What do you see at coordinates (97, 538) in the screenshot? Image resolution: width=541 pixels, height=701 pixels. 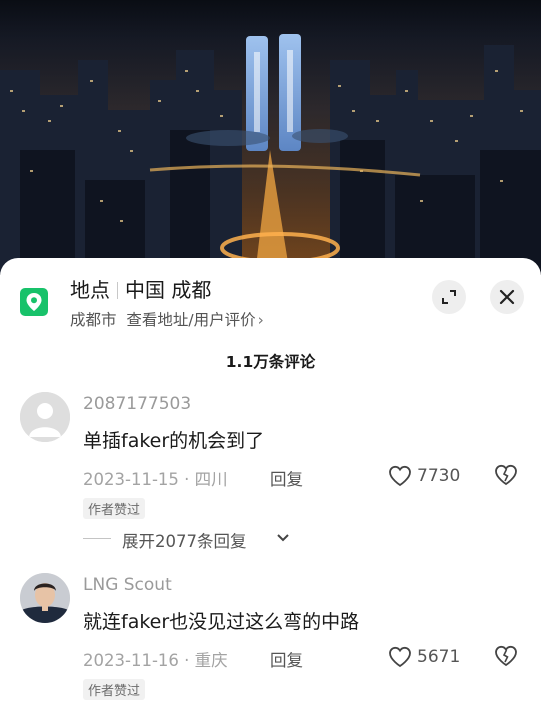 I see `expand-divider` at bounding box center [97, 538].